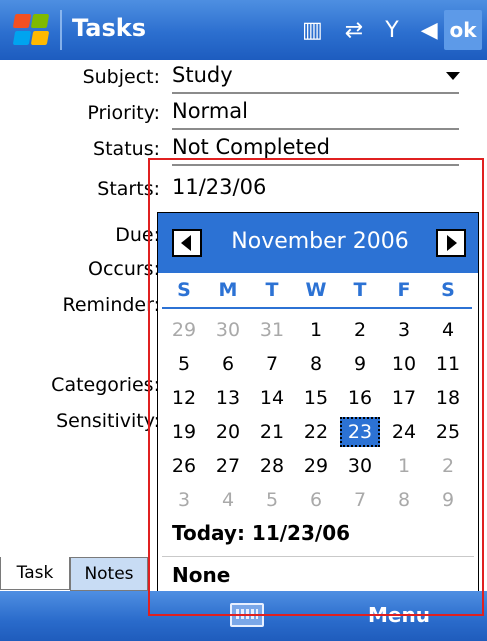 This screenshot has height=641, width=487. Describe the element at coordinates (463, 30) in the screenshot. I see `ok-button: ok` at that location.